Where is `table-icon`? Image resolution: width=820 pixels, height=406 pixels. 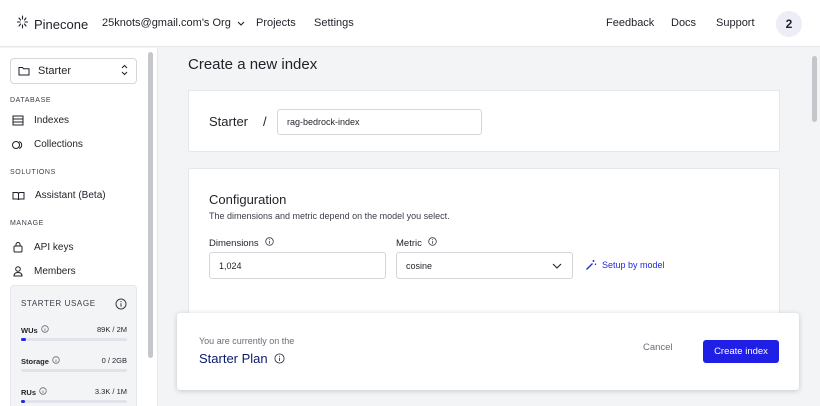
table-icon is located at coordinates (18, 120).